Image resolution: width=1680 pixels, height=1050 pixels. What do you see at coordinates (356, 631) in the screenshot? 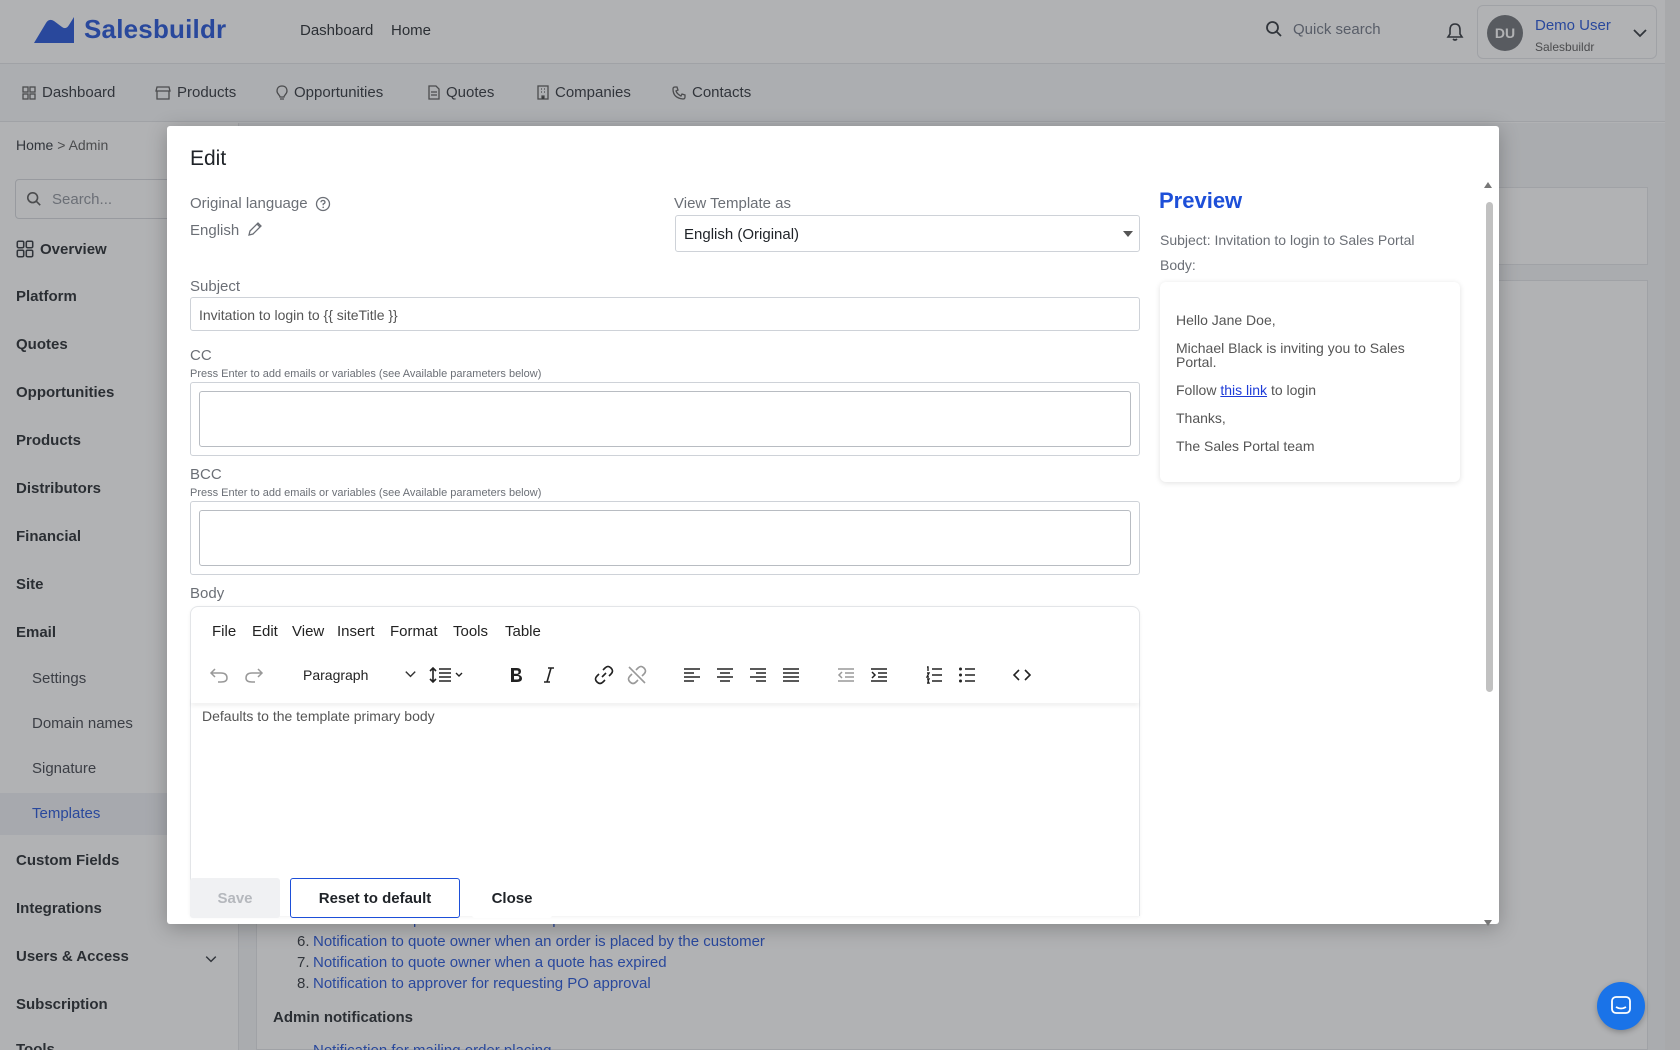
I see `editor-menu-insert: Insert` at bounding box center [356, 631].